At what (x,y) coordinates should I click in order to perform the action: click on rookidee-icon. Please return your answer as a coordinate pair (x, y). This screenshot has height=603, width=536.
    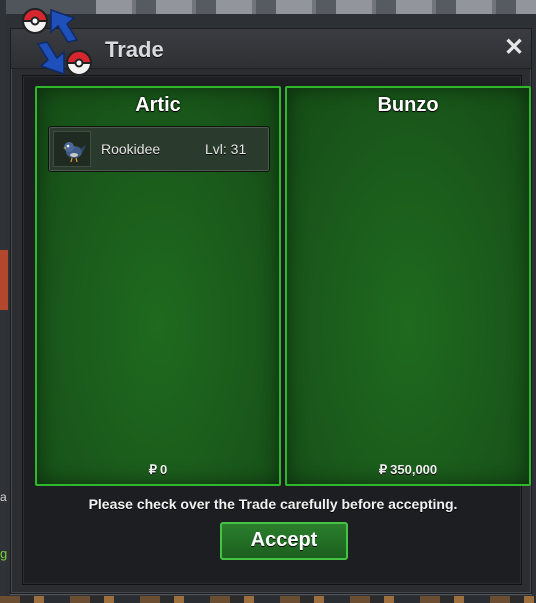
    Looking at the image, I should click on (72, 149).